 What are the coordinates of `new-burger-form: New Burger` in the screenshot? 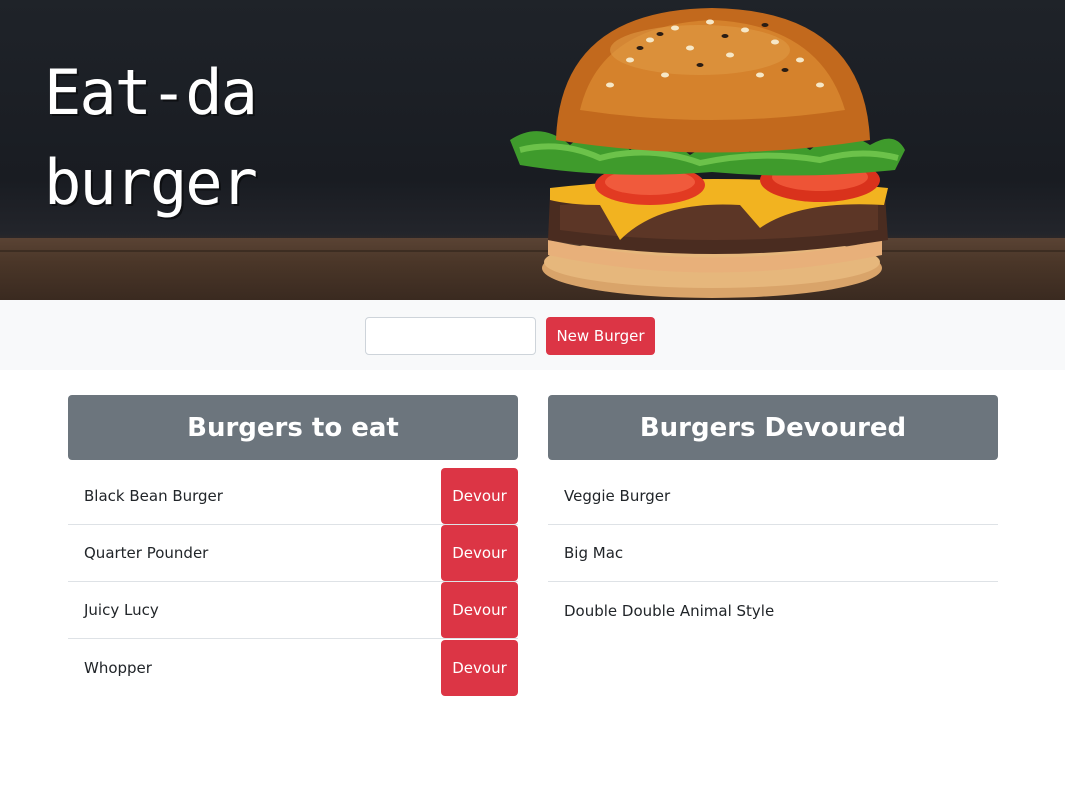 It's located at (532, 335).